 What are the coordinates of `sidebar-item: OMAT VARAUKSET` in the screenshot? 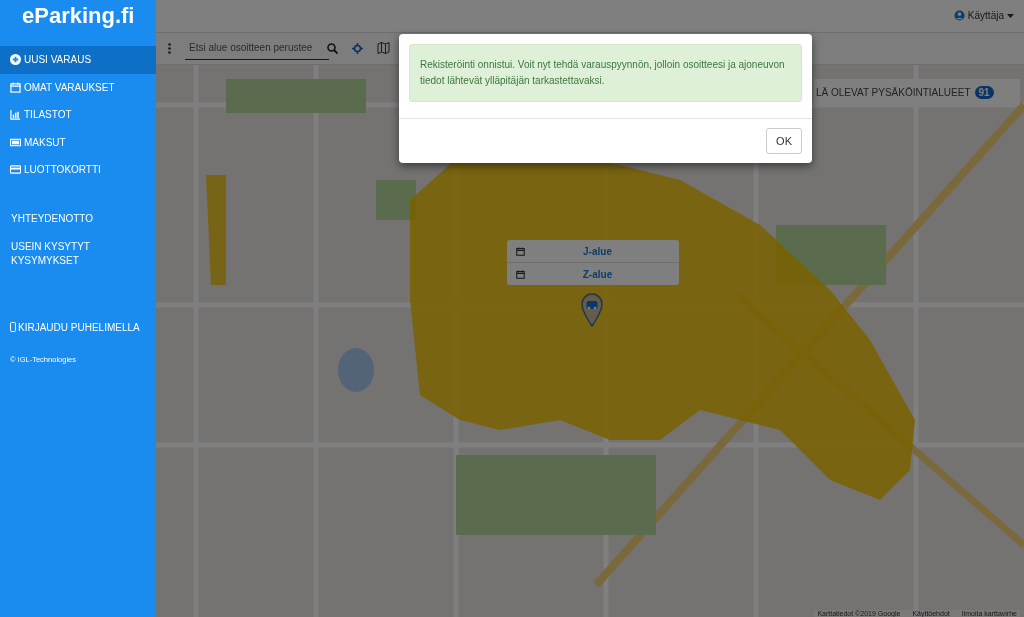 It's located at (78, 87).